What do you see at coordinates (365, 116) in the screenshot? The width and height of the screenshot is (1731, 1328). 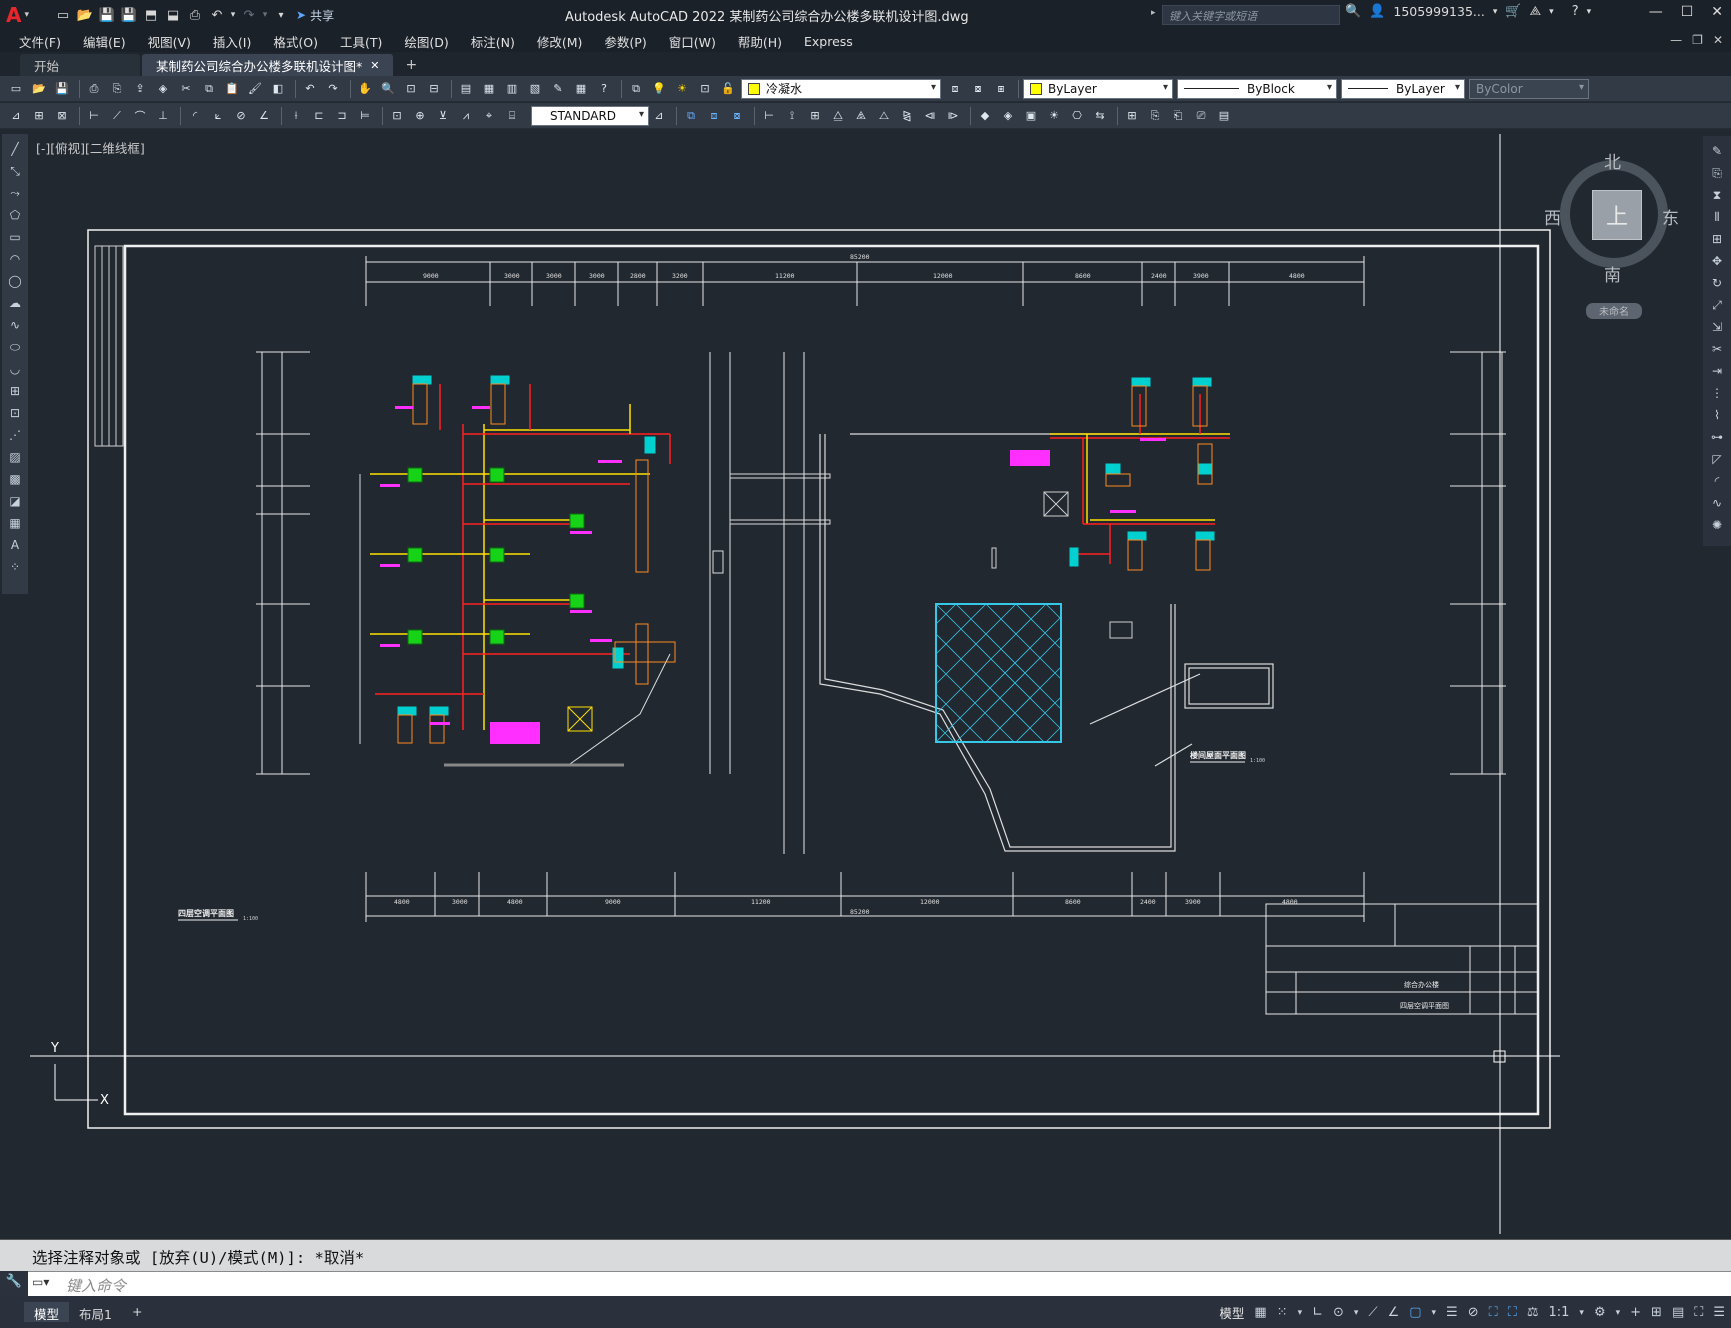 I see `dim-space-icon: ⊨` at bounding box center [365, 116].